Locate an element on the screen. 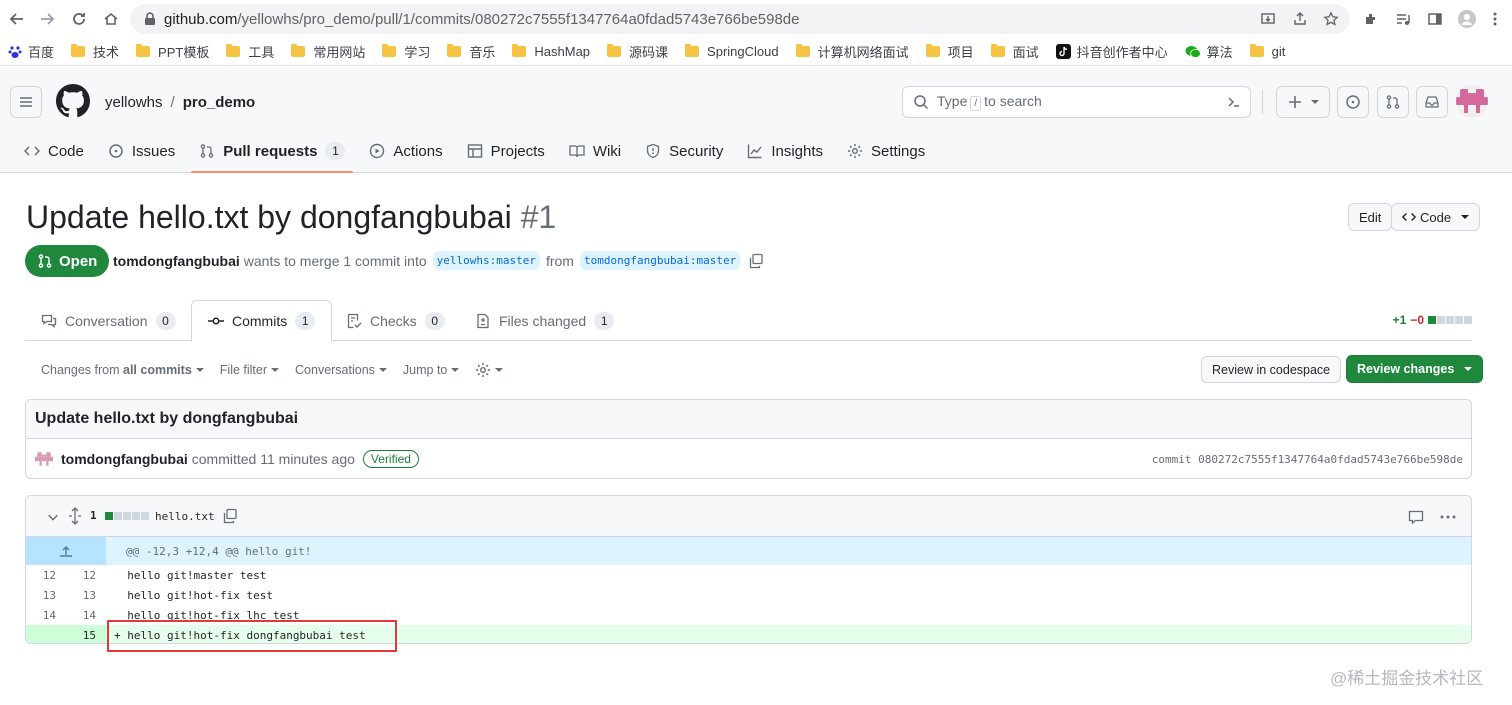 The image size is (1512, 705). bookmark-folder: git is located at coordinates (1267, 51).